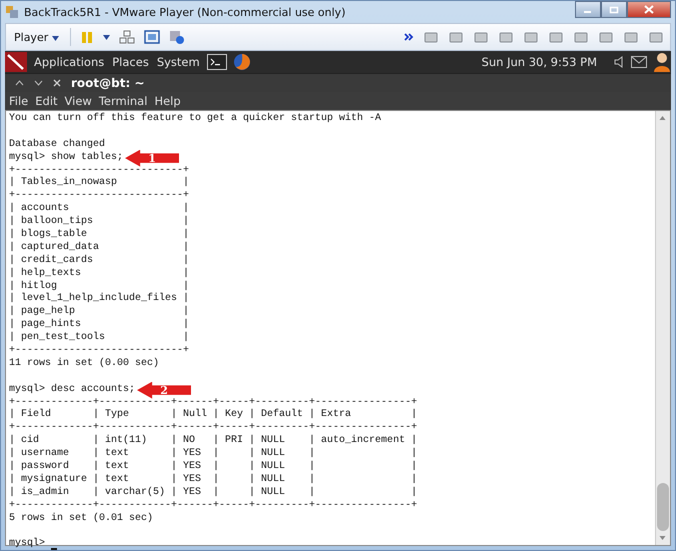 This screenshot has height=551, width=676. I want to click on terminal-line: | is_admin | varchar(5) | YES | | NULL | |, so click(213, 493).